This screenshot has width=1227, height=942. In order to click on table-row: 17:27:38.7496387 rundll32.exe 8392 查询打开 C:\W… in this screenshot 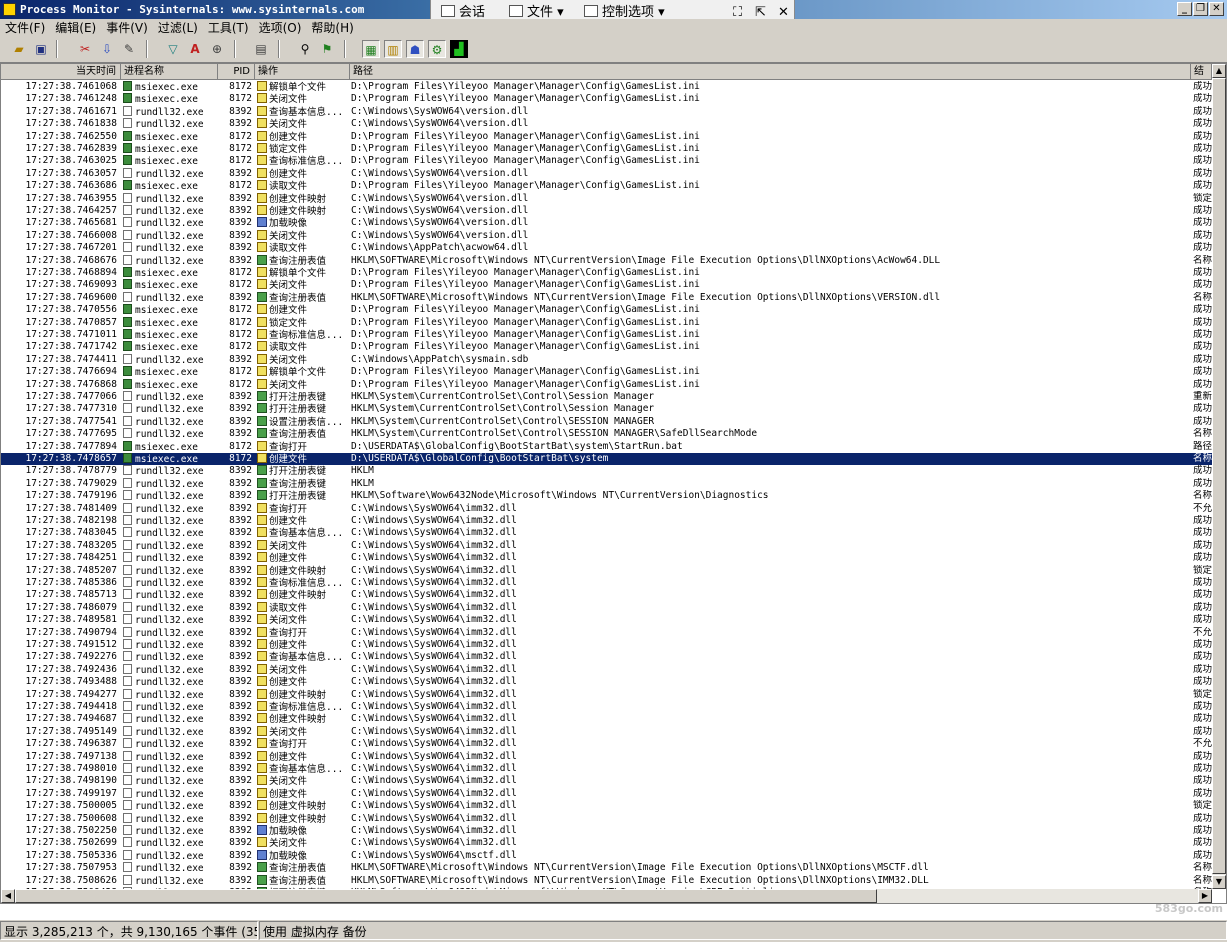, I will do `click(606, 744)`.